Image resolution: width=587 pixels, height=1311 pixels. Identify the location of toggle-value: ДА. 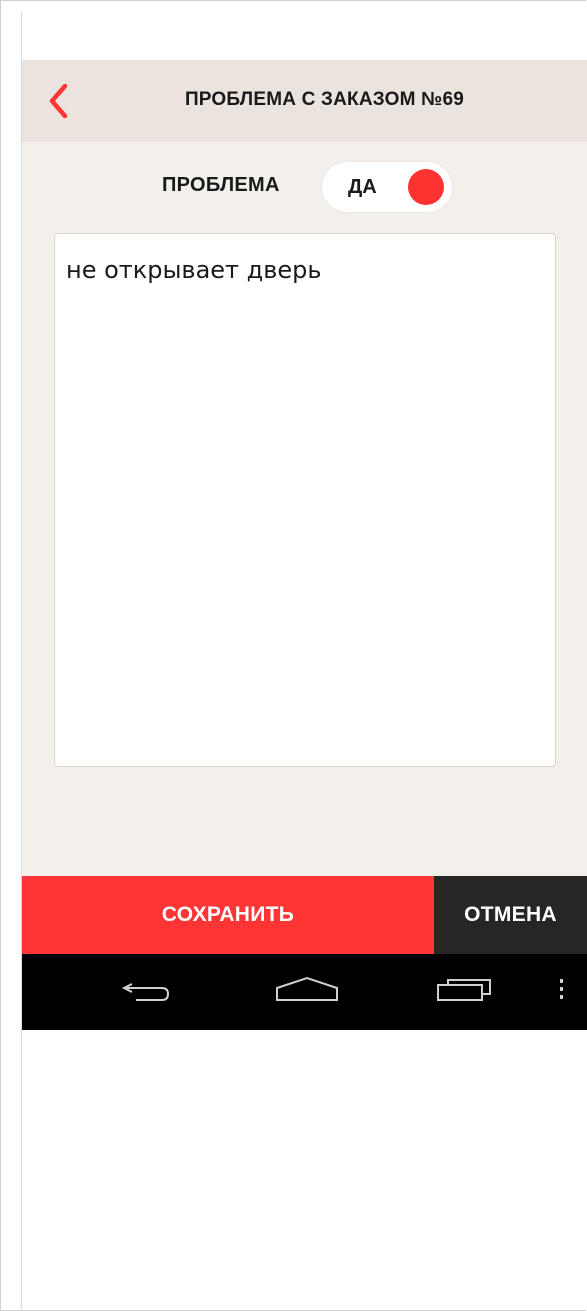
(362, 187).